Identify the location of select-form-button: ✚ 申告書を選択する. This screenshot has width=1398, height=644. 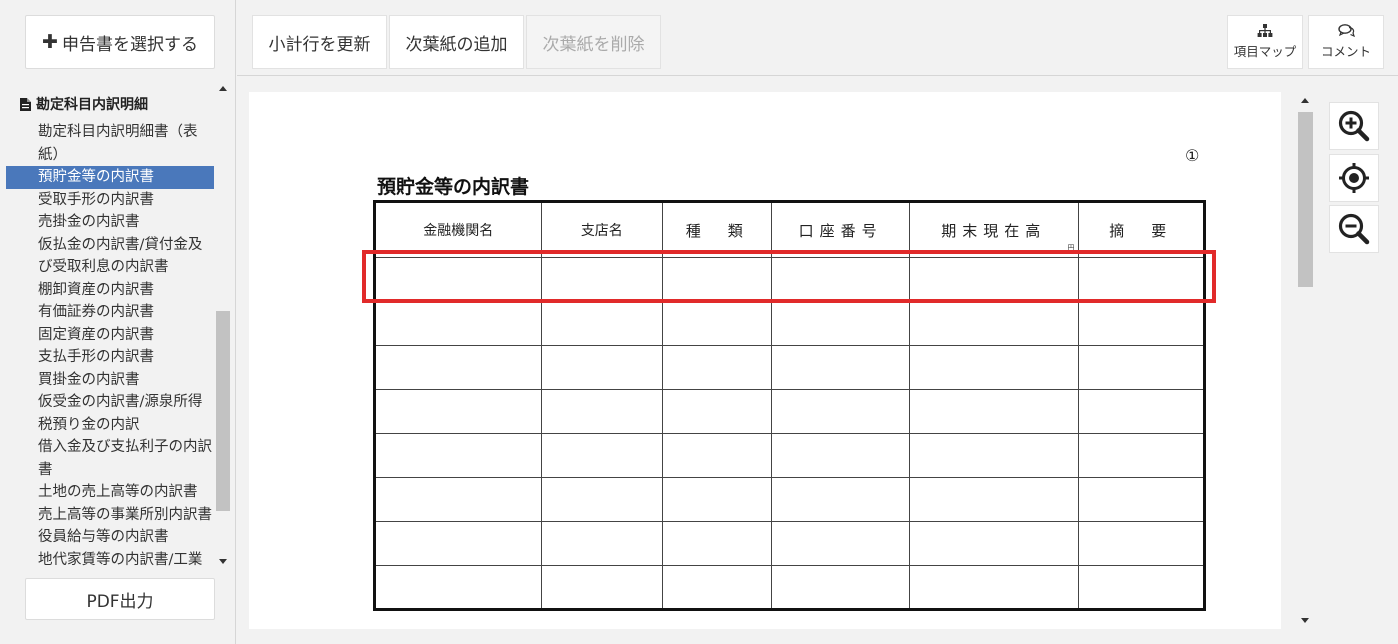
(120, 42).